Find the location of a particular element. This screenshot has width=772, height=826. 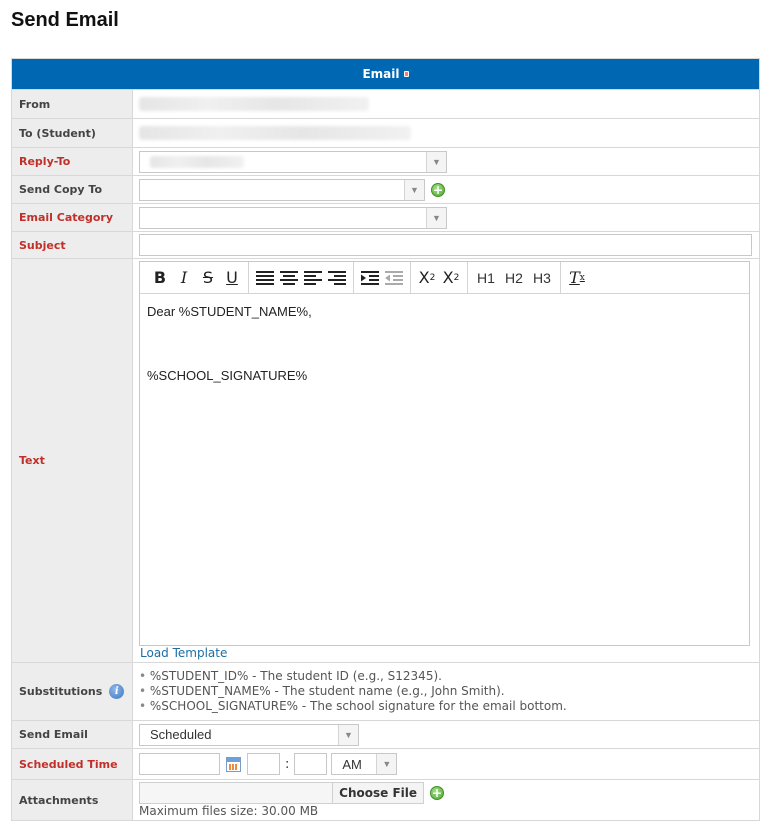

clear-format-icon: Tx is located at coordinates (577, 278).